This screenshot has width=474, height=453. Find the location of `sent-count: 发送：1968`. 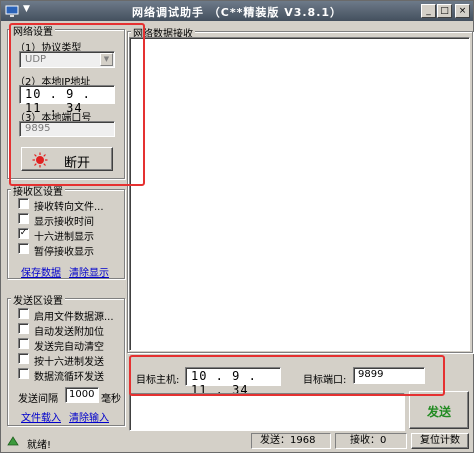

sent-count: 发送：1968 is located at coordinates (291, 441).